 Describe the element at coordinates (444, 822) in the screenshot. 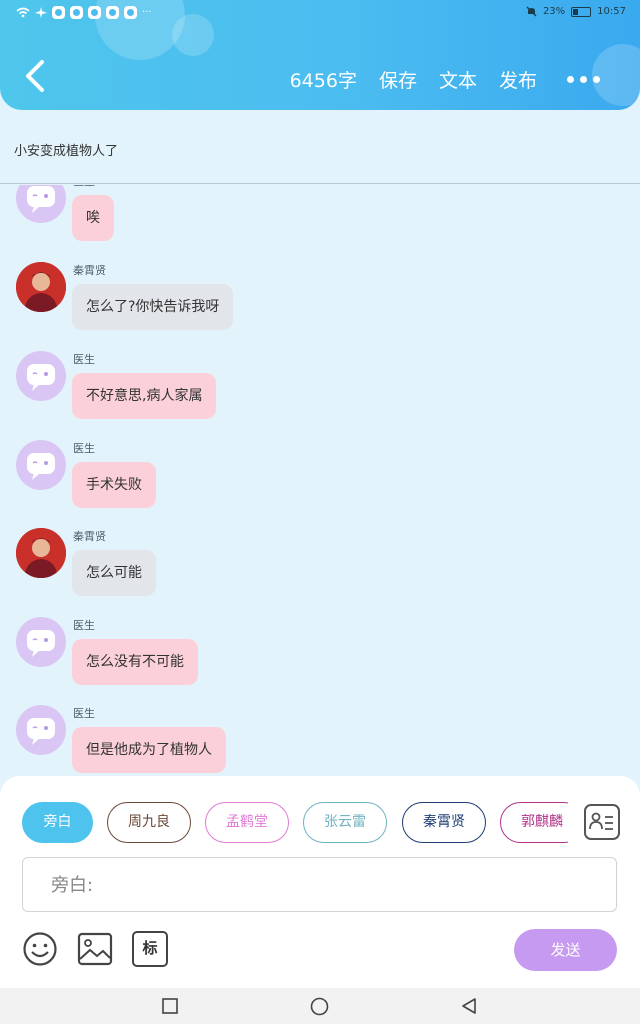

I see `role-chip: 秦霄贤` at that location.